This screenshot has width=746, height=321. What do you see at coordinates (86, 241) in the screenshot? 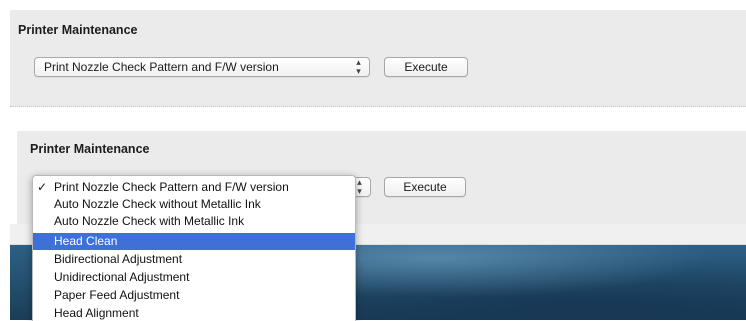
I see `menu-item-label: Head Clean` at bounding box center [86, 241].